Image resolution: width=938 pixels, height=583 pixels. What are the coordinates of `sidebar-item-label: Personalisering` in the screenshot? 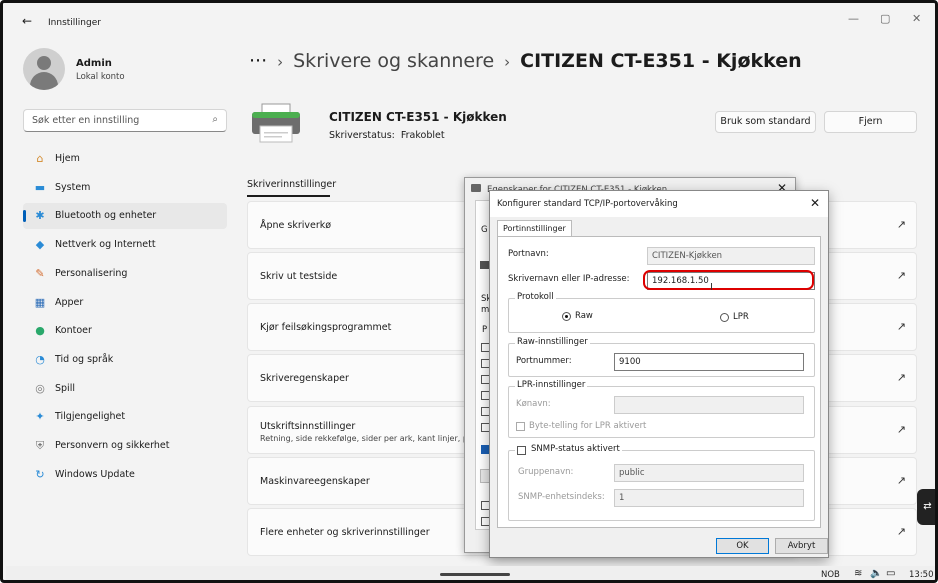 It's located at (91, 273).